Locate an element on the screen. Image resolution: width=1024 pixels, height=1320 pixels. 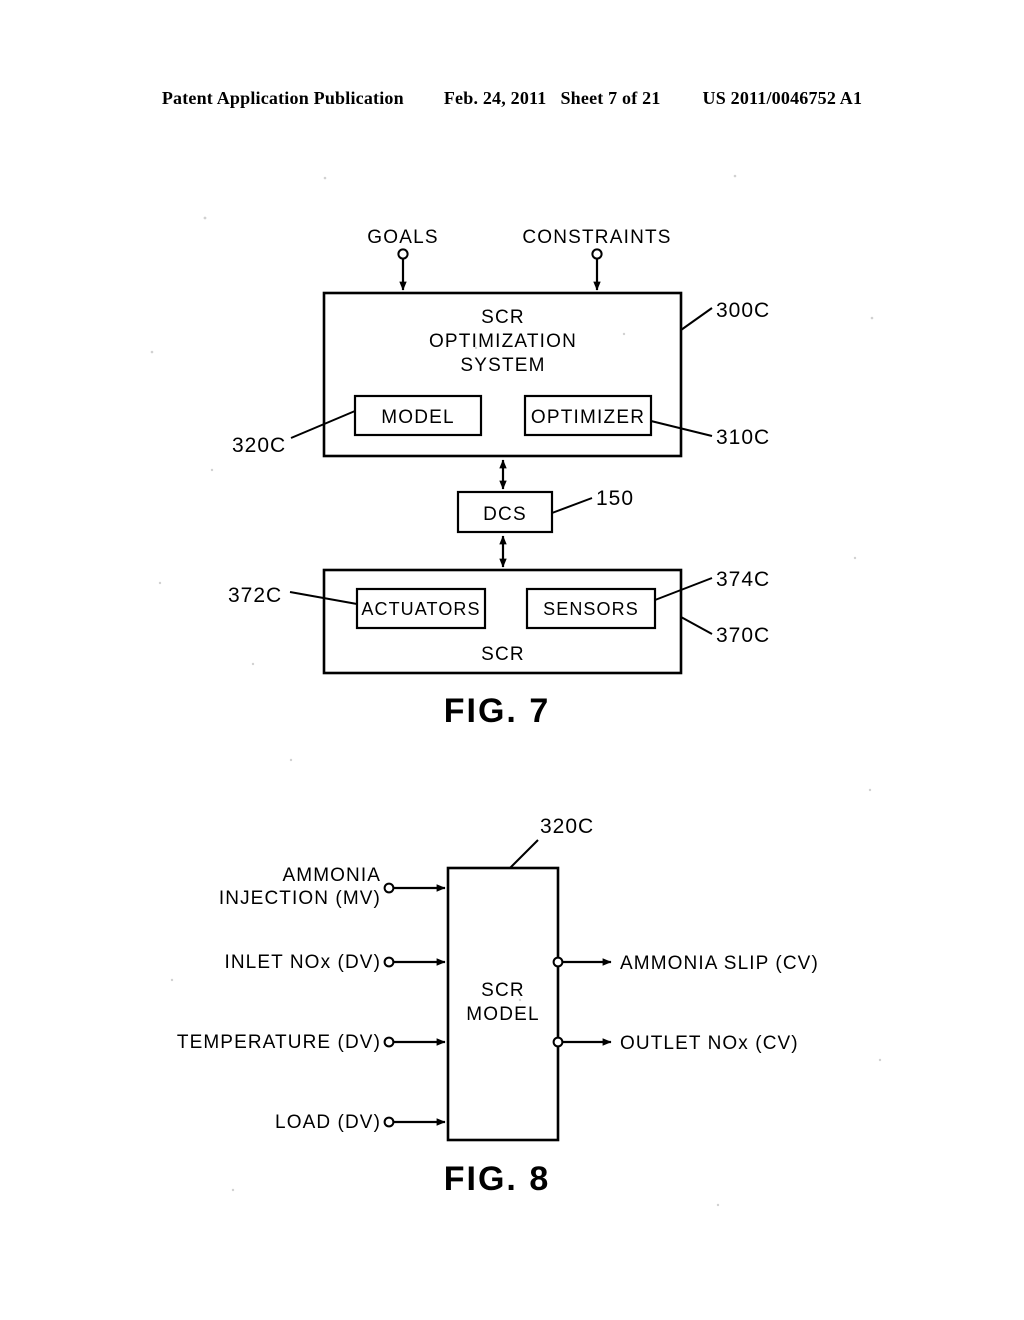
fig7-terminal-goals is located at coordinates (403, 254).